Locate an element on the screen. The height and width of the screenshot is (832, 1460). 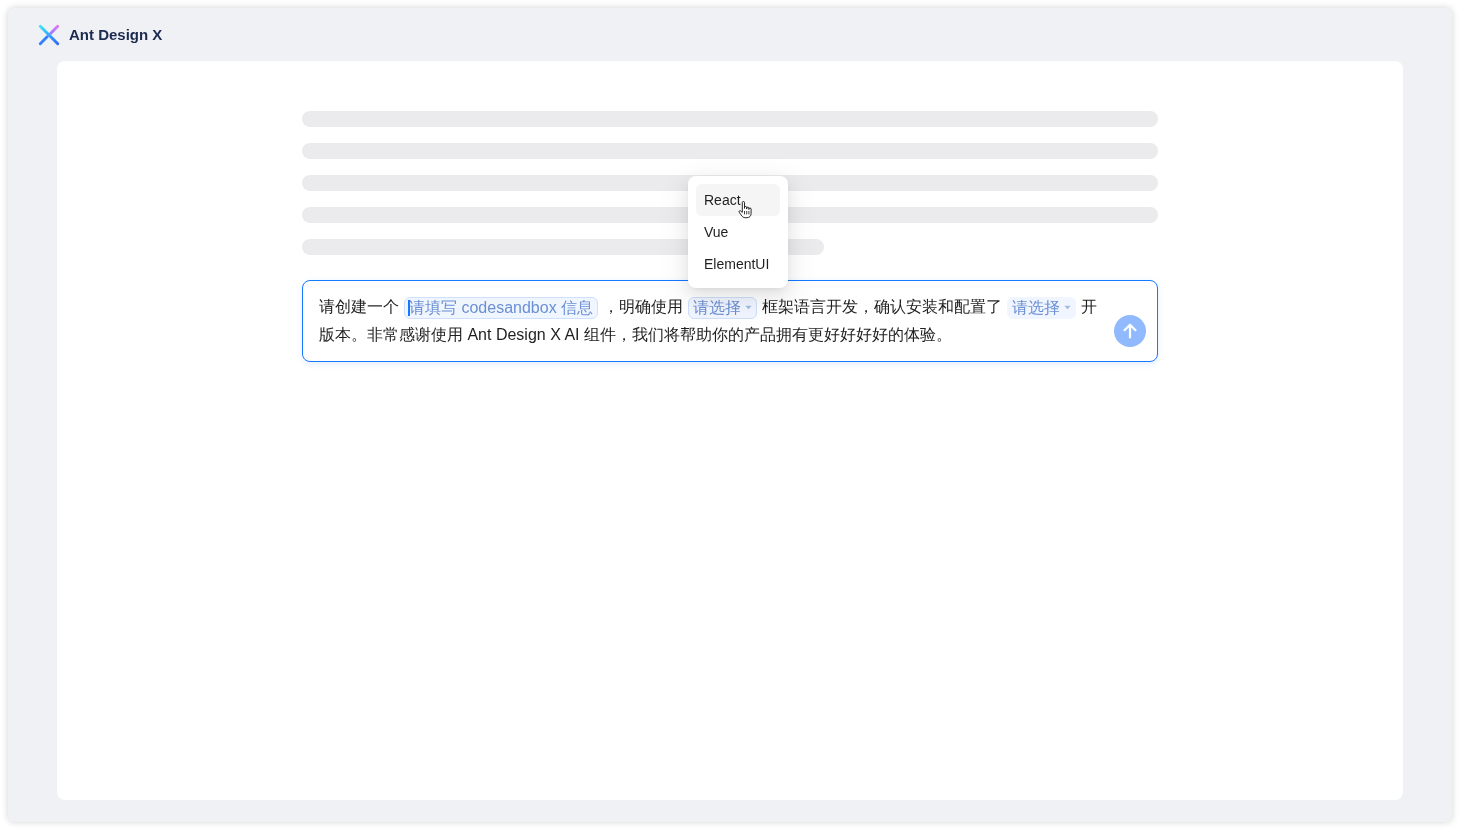
dropdown-option: Vue is located at coordinates (738, 231).